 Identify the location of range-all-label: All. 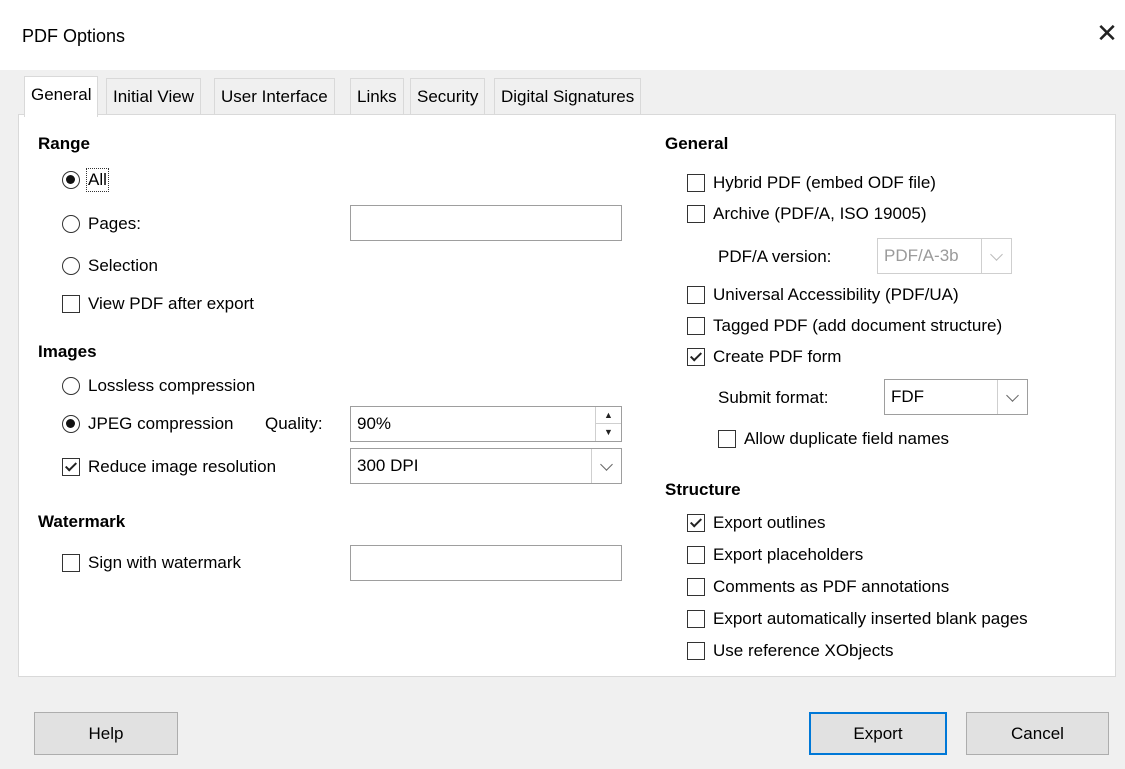
(97, 180).